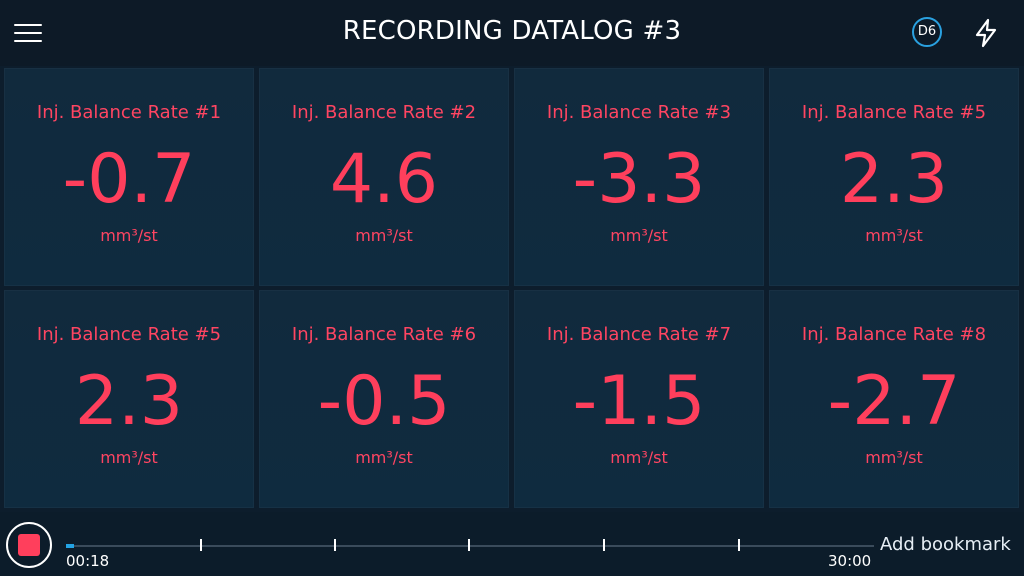 The height and width of the screenshot is (576, 1024). Describe the element at coordinates (384, 112) in the screenshot. I see `gauge-label: Inj. Balance Rate #2` at that location.